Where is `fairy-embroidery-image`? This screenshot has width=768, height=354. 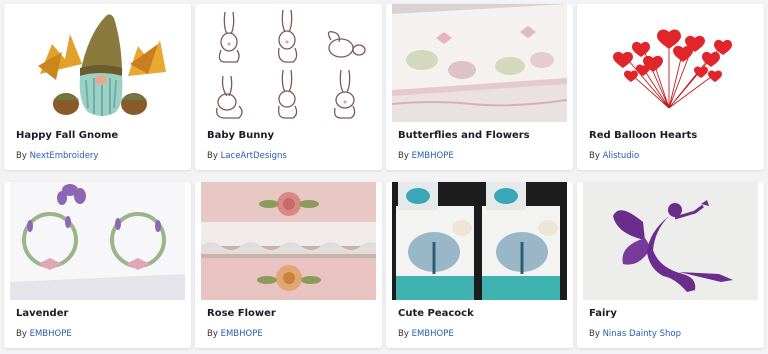
fairy-embroidery-image is located at coordinates (670, 241).